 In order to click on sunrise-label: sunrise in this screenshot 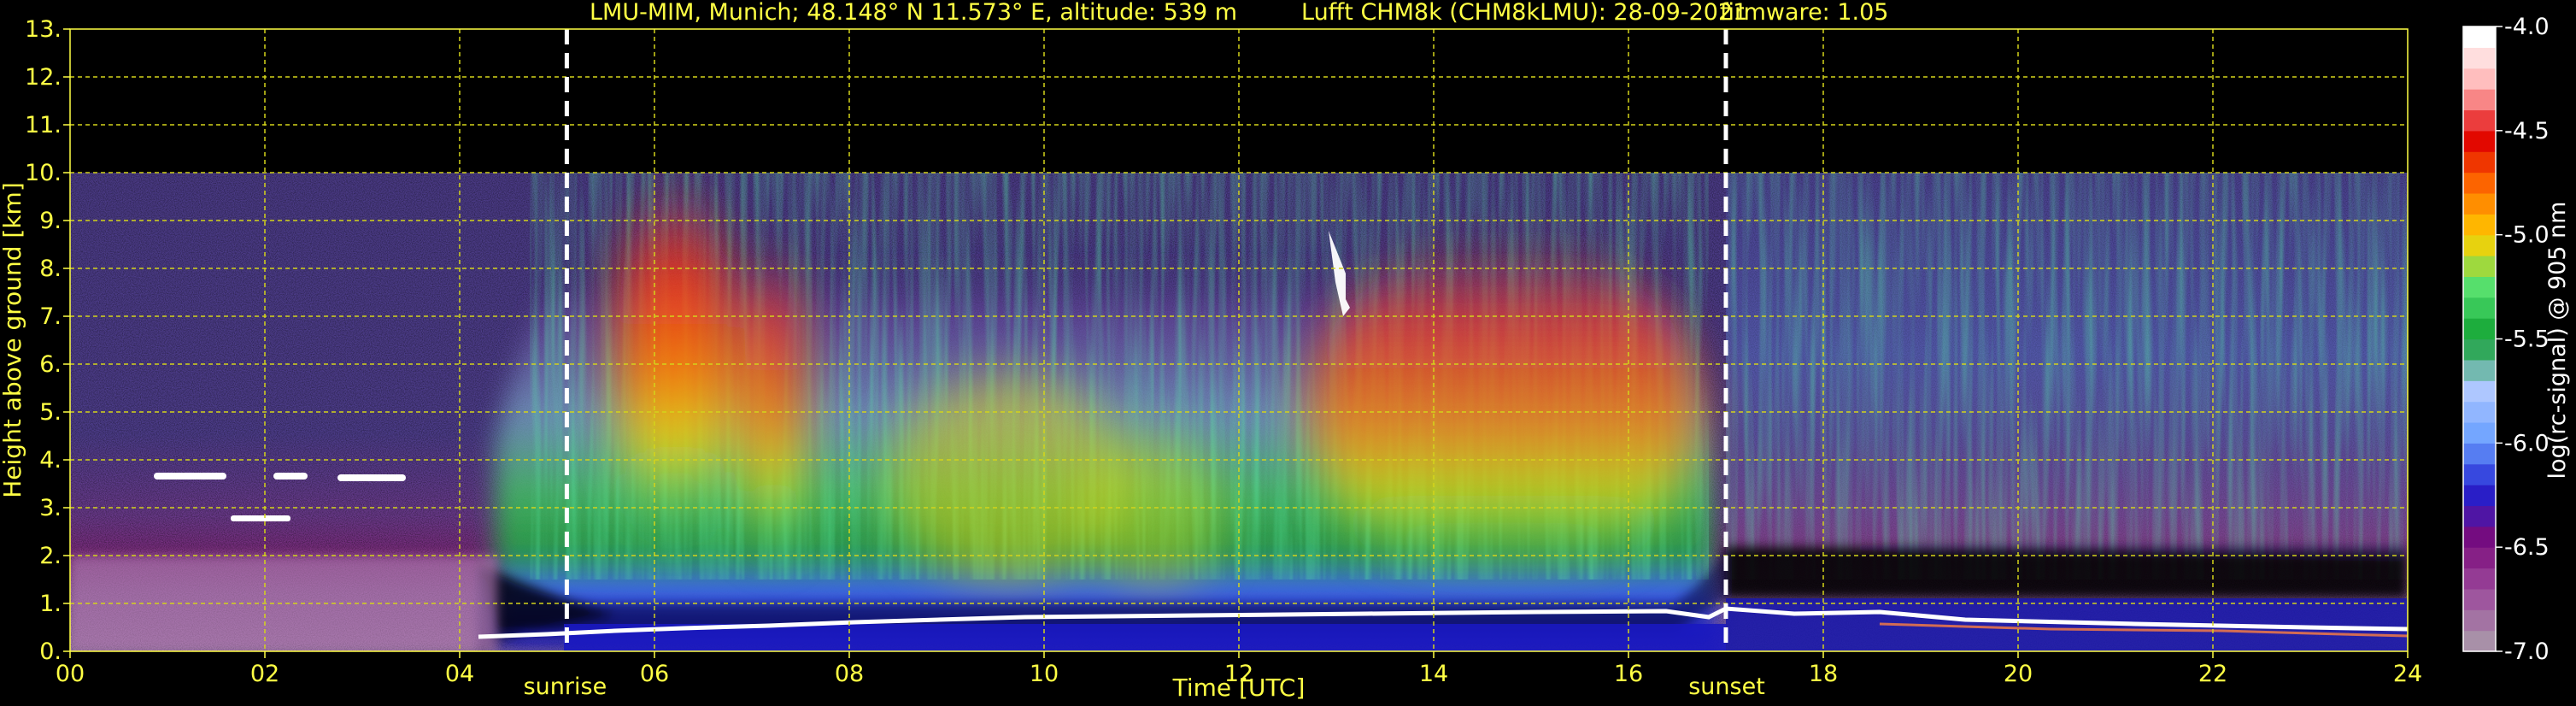, I will do `click(565, 687)`.